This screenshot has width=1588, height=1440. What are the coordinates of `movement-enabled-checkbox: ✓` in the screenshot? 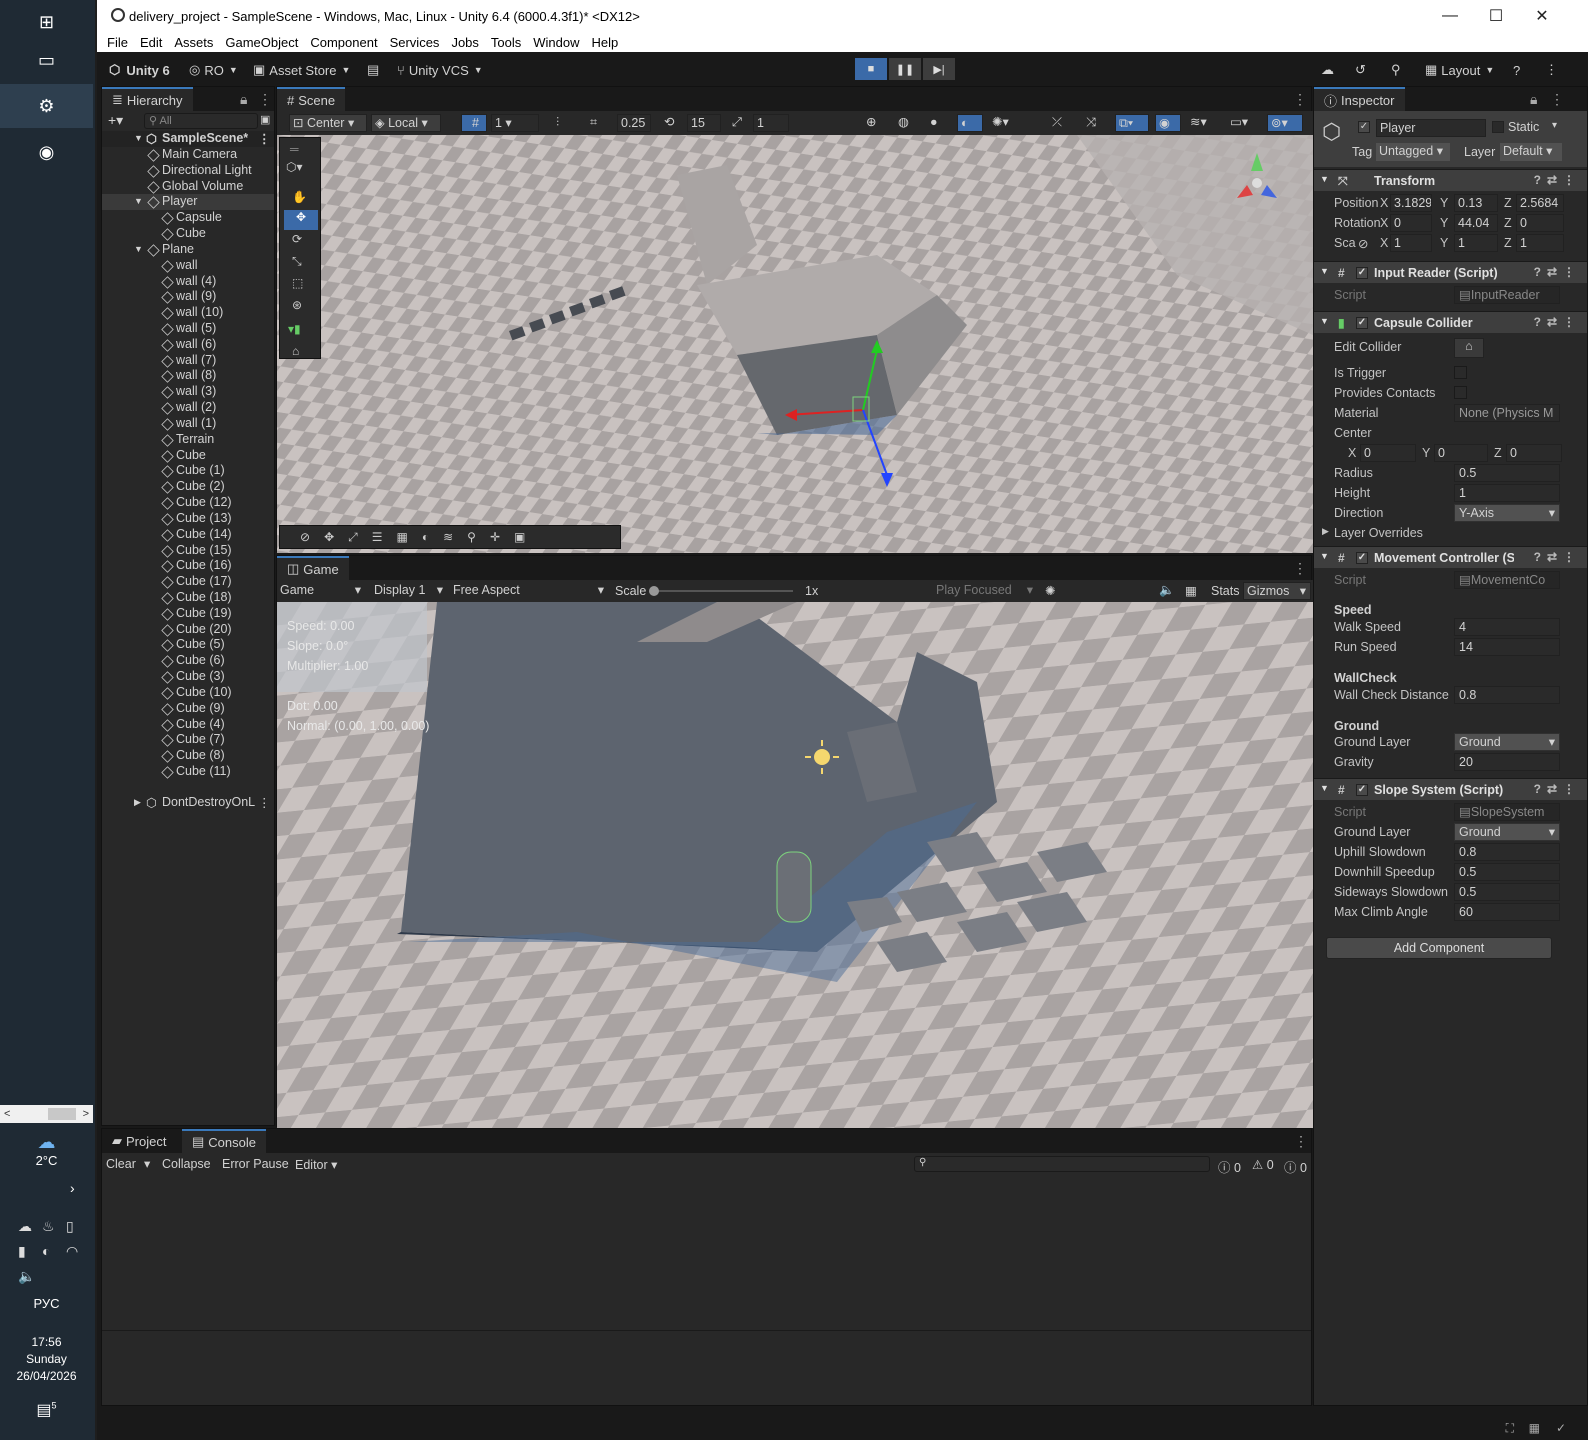 It's located at (1362, 558).